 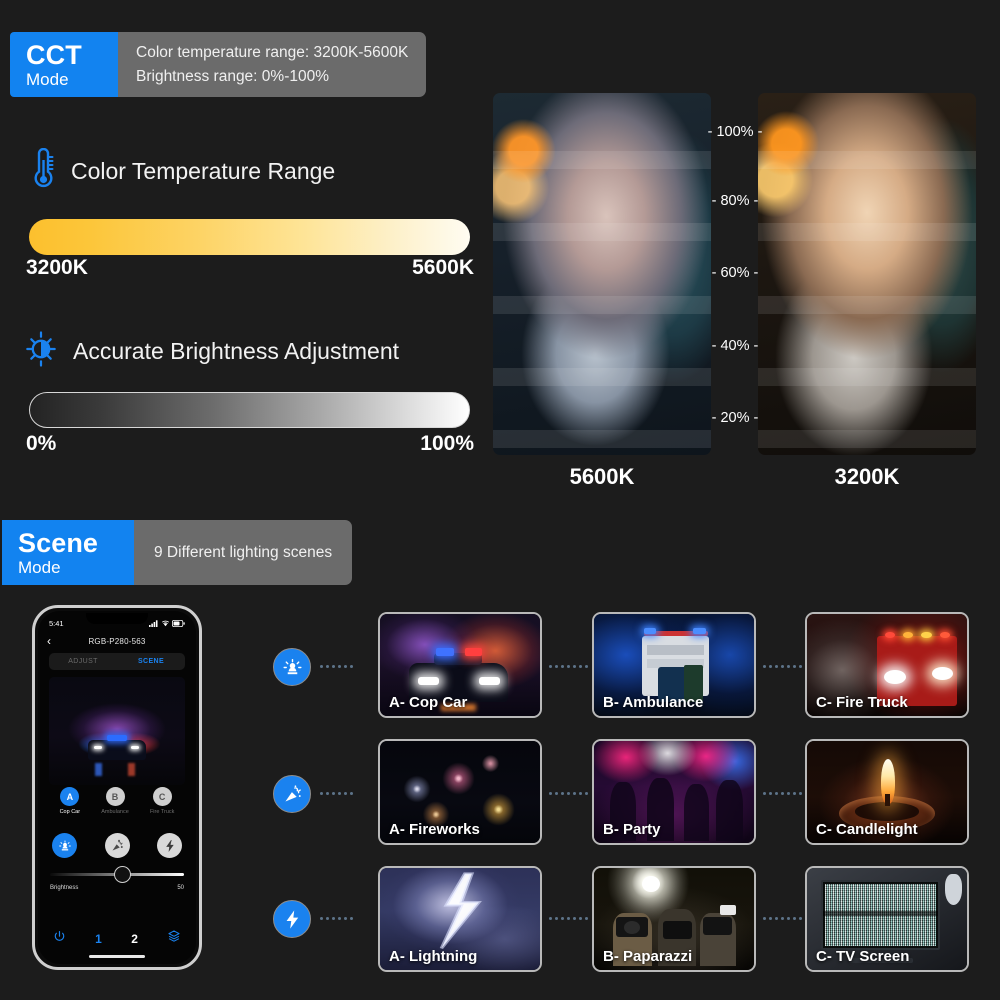 What do you see at coordinates (57, 267) in the screenshot?
I see `cct-min-label: 3200K` at bounding box center [57, 267].